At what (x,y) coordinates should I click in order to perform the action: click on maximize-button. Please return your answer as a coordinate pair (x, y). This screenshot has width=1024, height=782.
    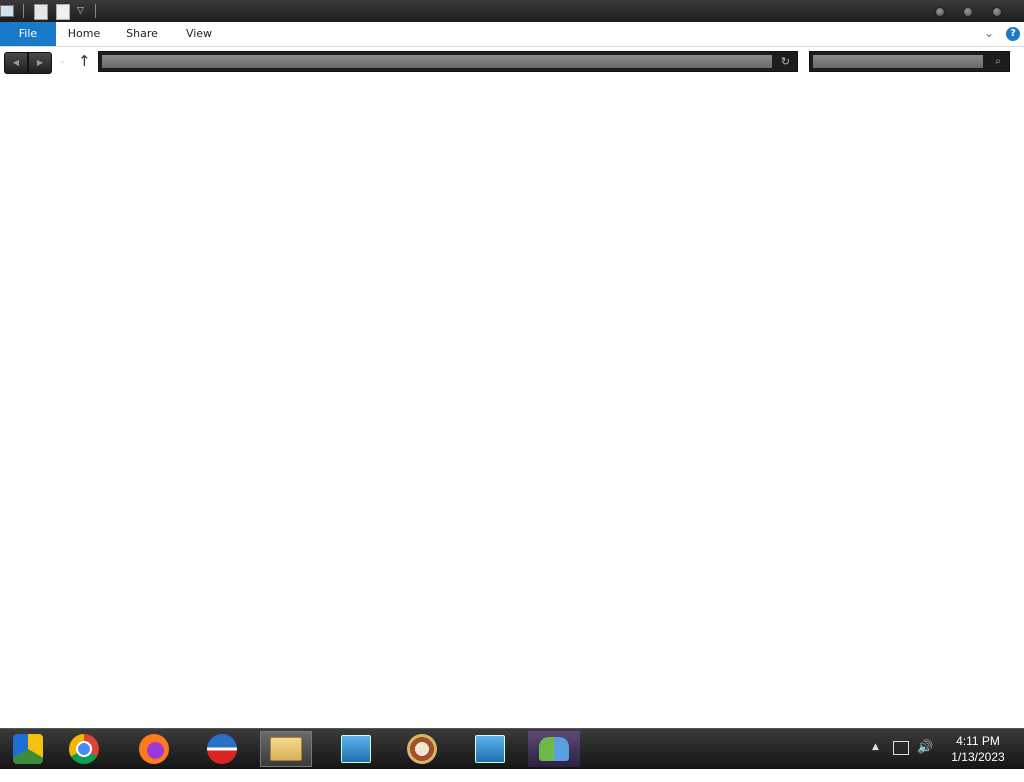
    Looking at the image, I should click on (968, 12).